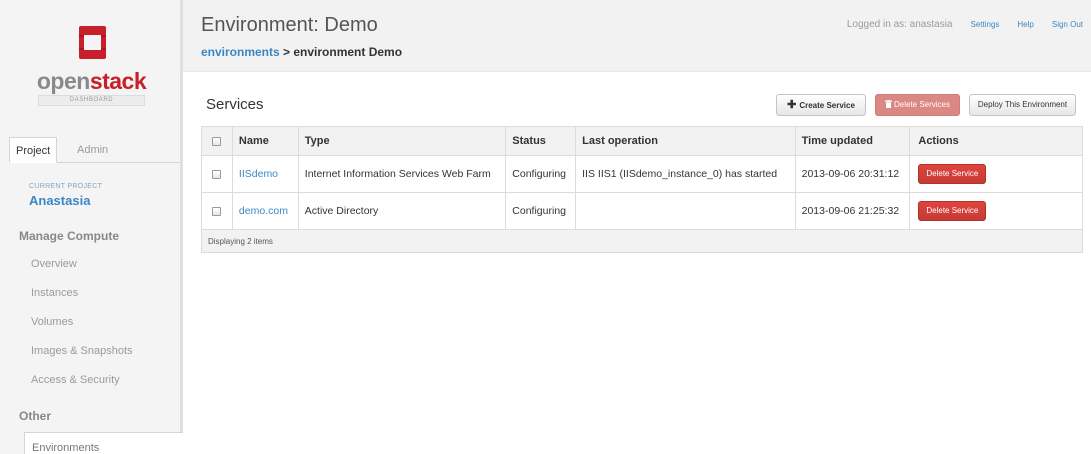 This screenshot has height=454, width=1091. I want to click on tab-admin: Admin, so click(92, 150).